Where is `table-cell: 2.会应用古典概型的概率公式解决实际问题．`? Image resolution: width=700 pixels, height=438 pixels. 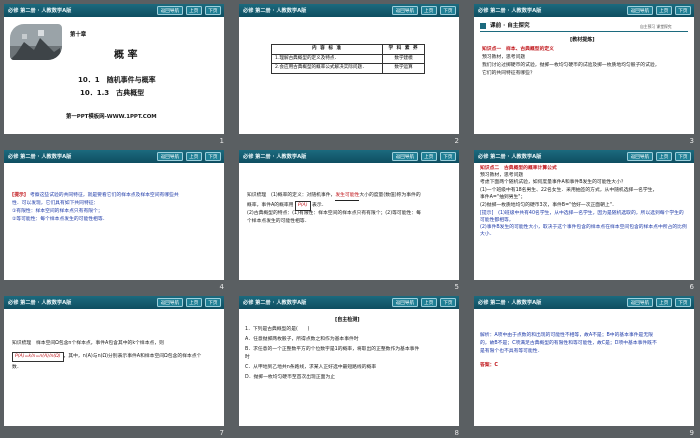
table-cell: 2.会应用古典概型的概率公式解决实际问题． is located at coordinates (327, 68).